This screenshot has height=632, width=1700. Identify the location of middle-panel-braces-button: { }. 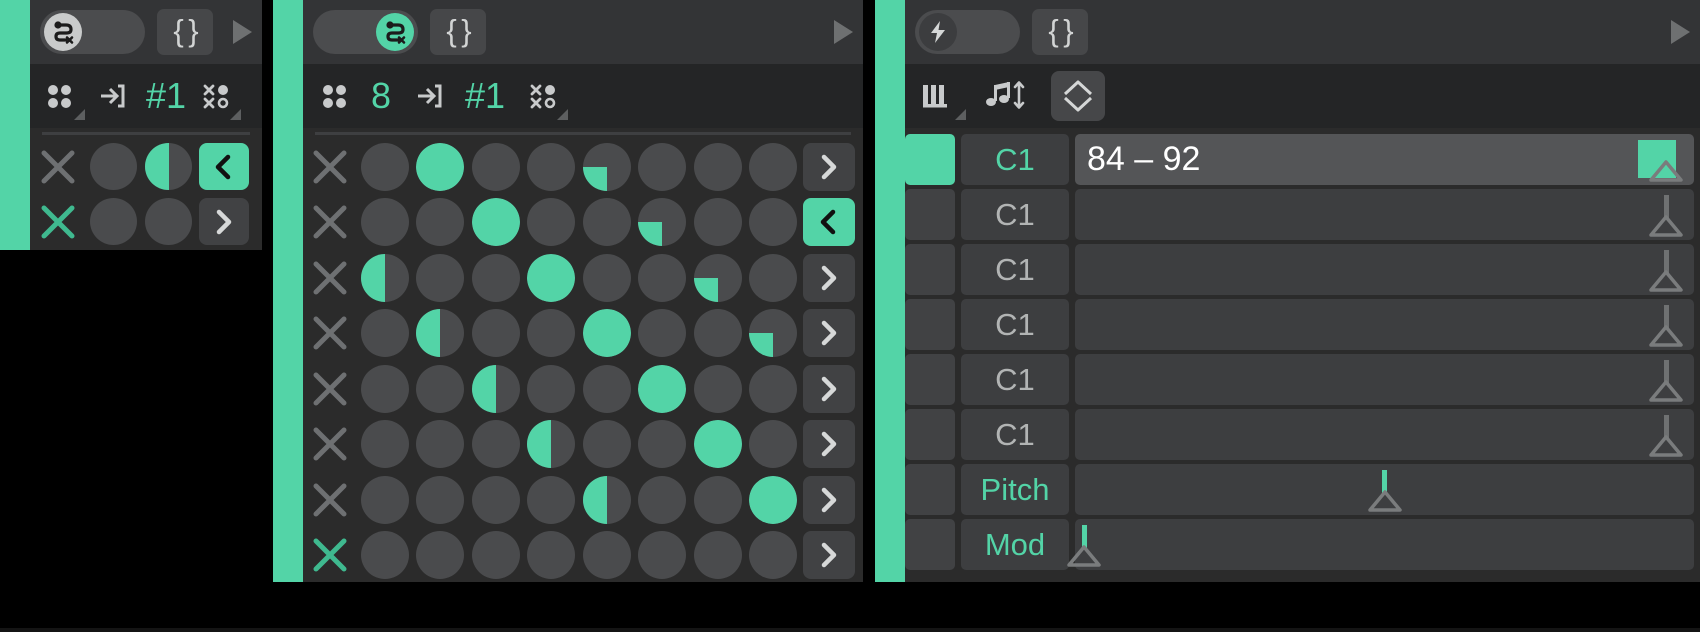
(458, 32).